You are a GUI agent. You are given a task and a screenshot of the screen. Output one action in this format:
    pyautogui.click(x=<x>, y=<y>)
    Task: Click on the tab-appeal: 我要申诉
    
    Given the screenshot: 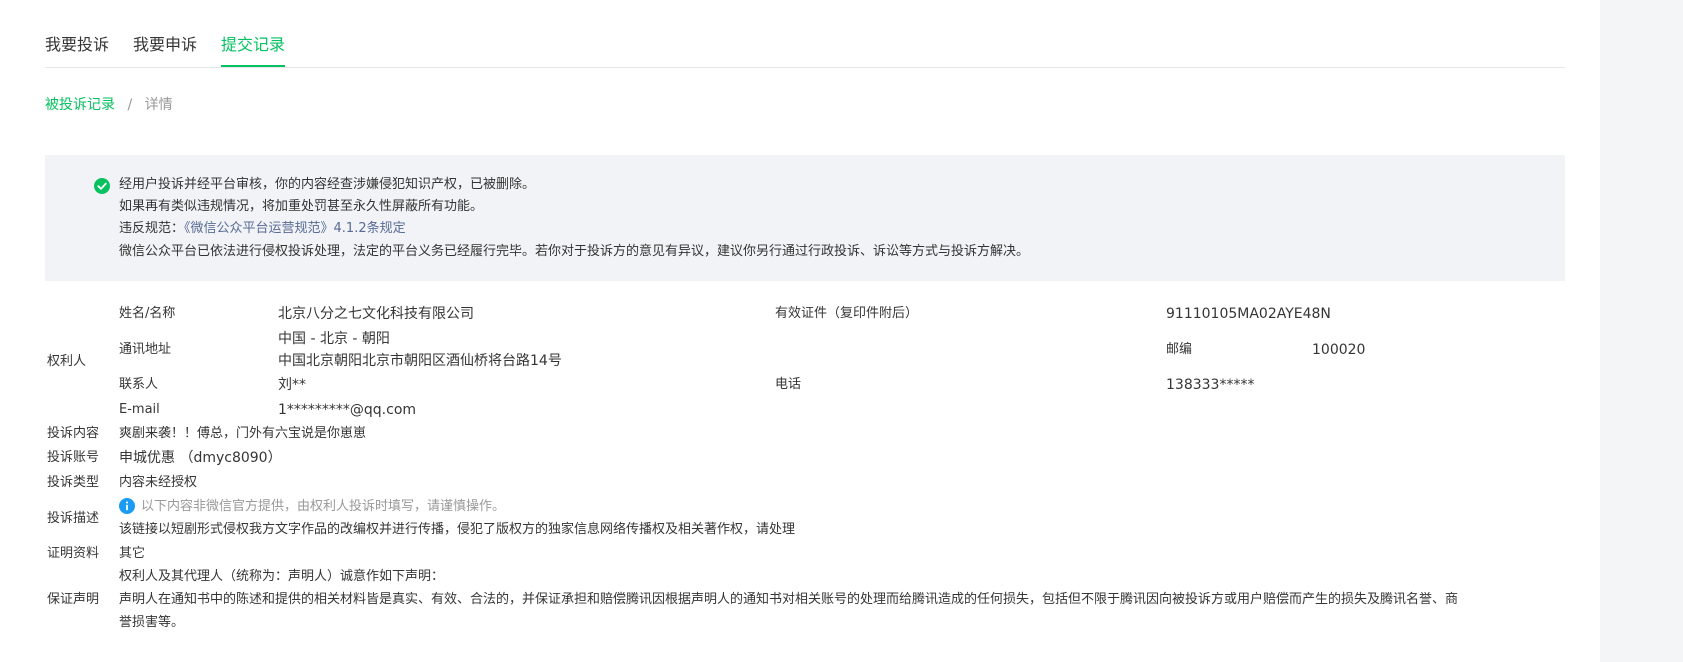 What is the action you would take?
    pyautogui.click(x=165, y=50)
    